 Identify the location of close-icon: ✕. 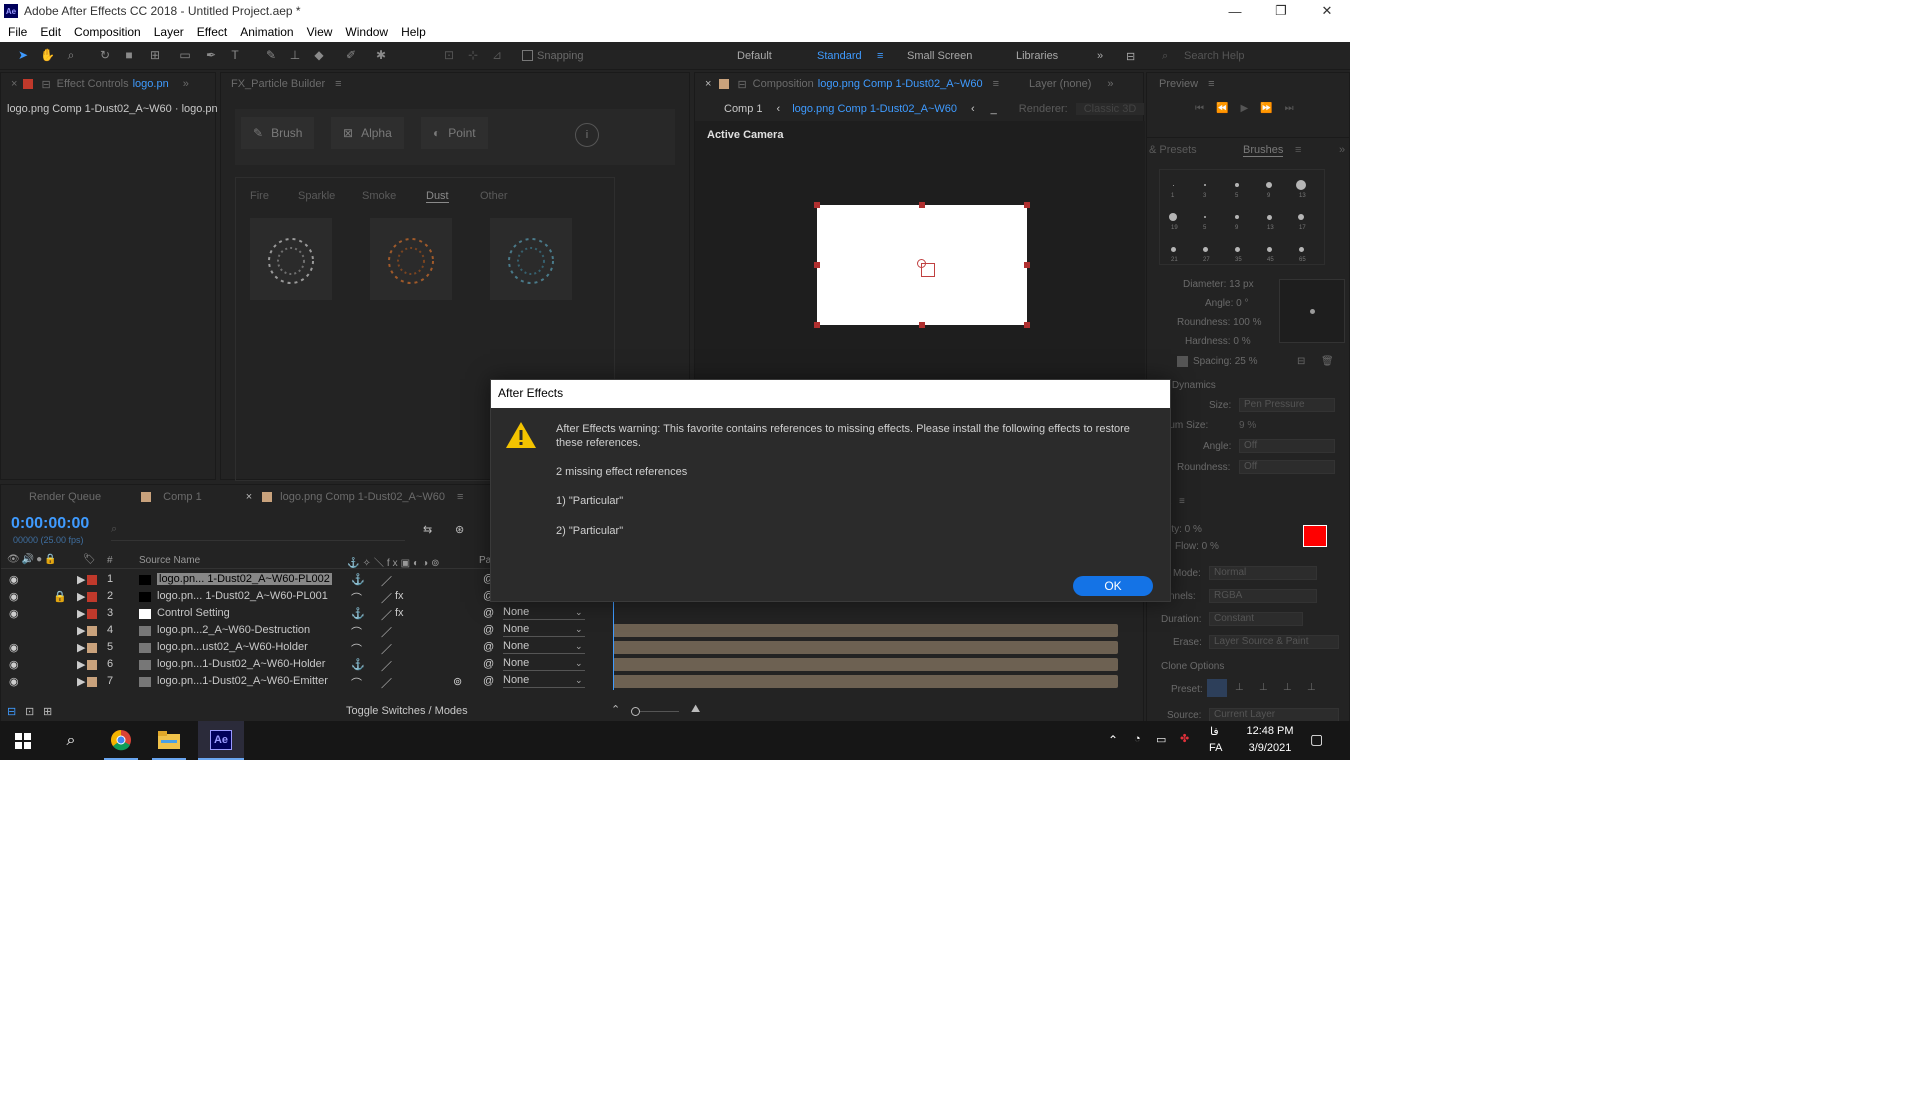
(1327, 11).